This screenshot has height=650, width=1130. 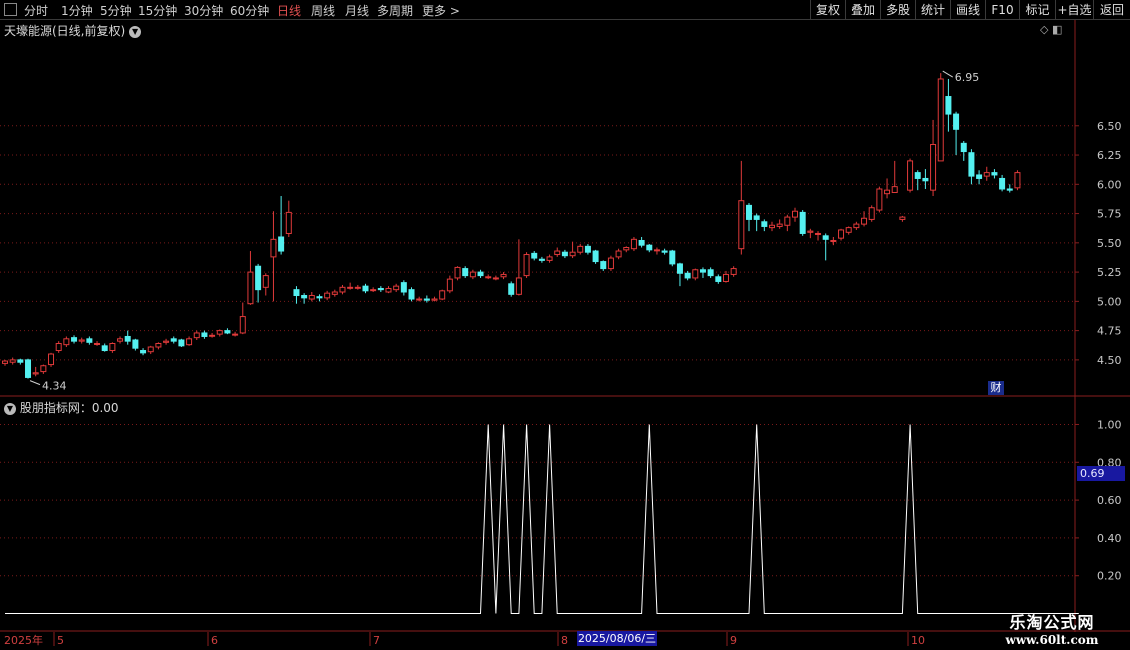 I want to click on x-axis-month-label: 8, so click(x=564, y=640).